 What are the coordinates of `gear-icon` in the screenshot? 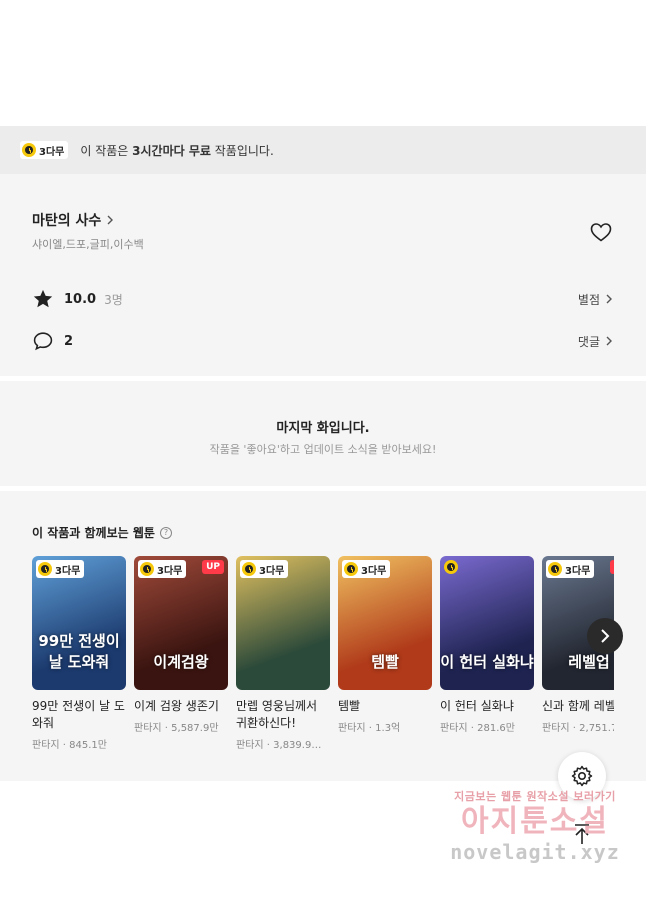 It's located at (582, 776).